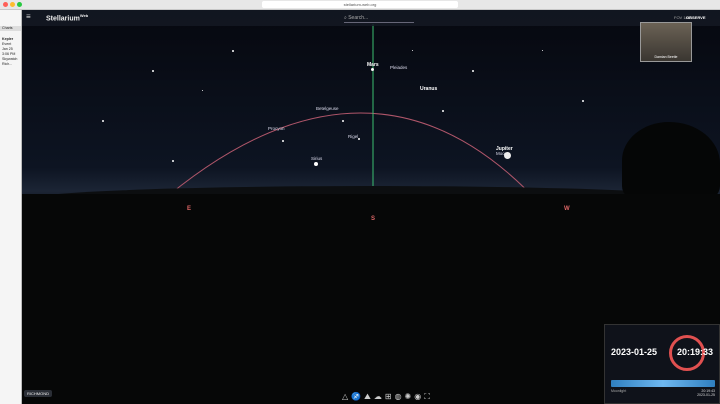  Describe the element at coordinates (378, 397) in the screenshot. I see `atmosphere-icon: ☁` at that location.